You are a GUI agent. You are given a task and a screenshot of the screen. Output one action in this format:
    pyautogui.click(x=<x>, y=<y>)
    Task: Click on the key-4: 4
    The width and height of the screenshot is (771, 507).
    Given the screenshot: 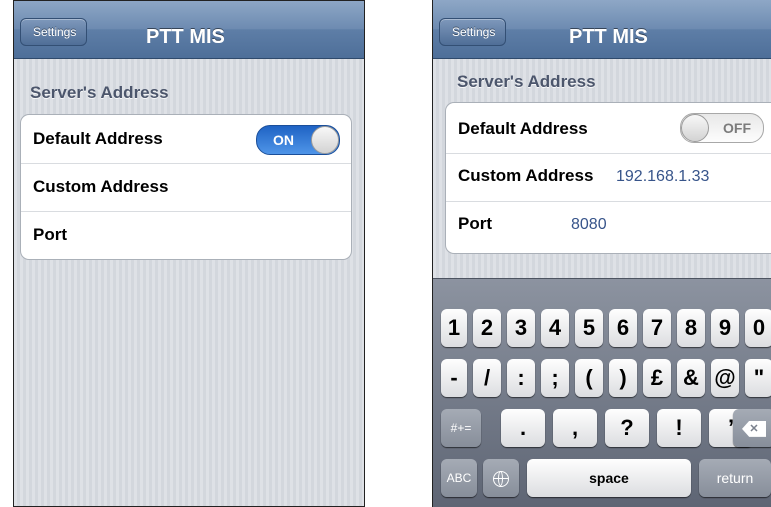 What is the action you would take?
    pyautogui.click(x=555, y=328)
    